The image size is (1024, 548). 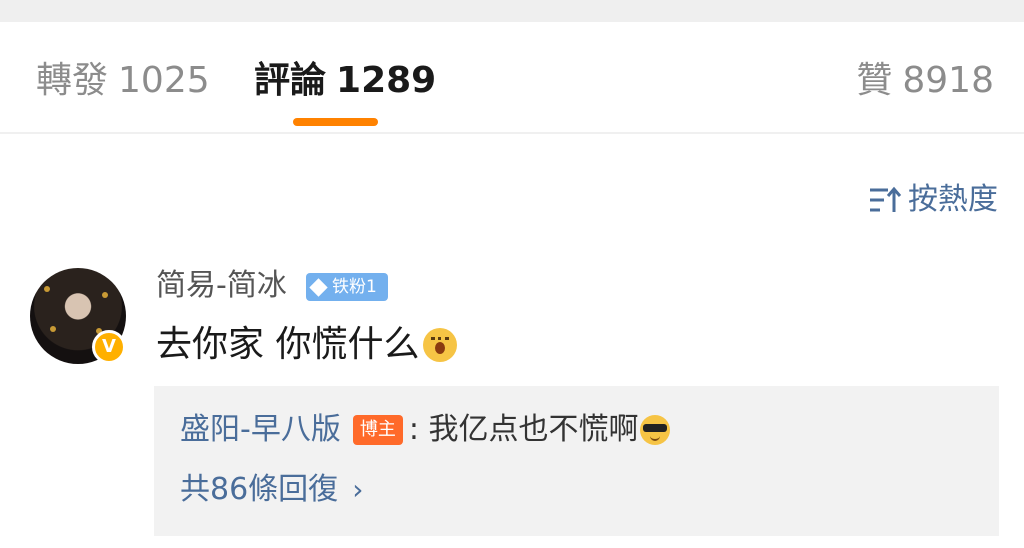 I want to click on tab-comments: 評論 1289, so click(x=345, y=81).